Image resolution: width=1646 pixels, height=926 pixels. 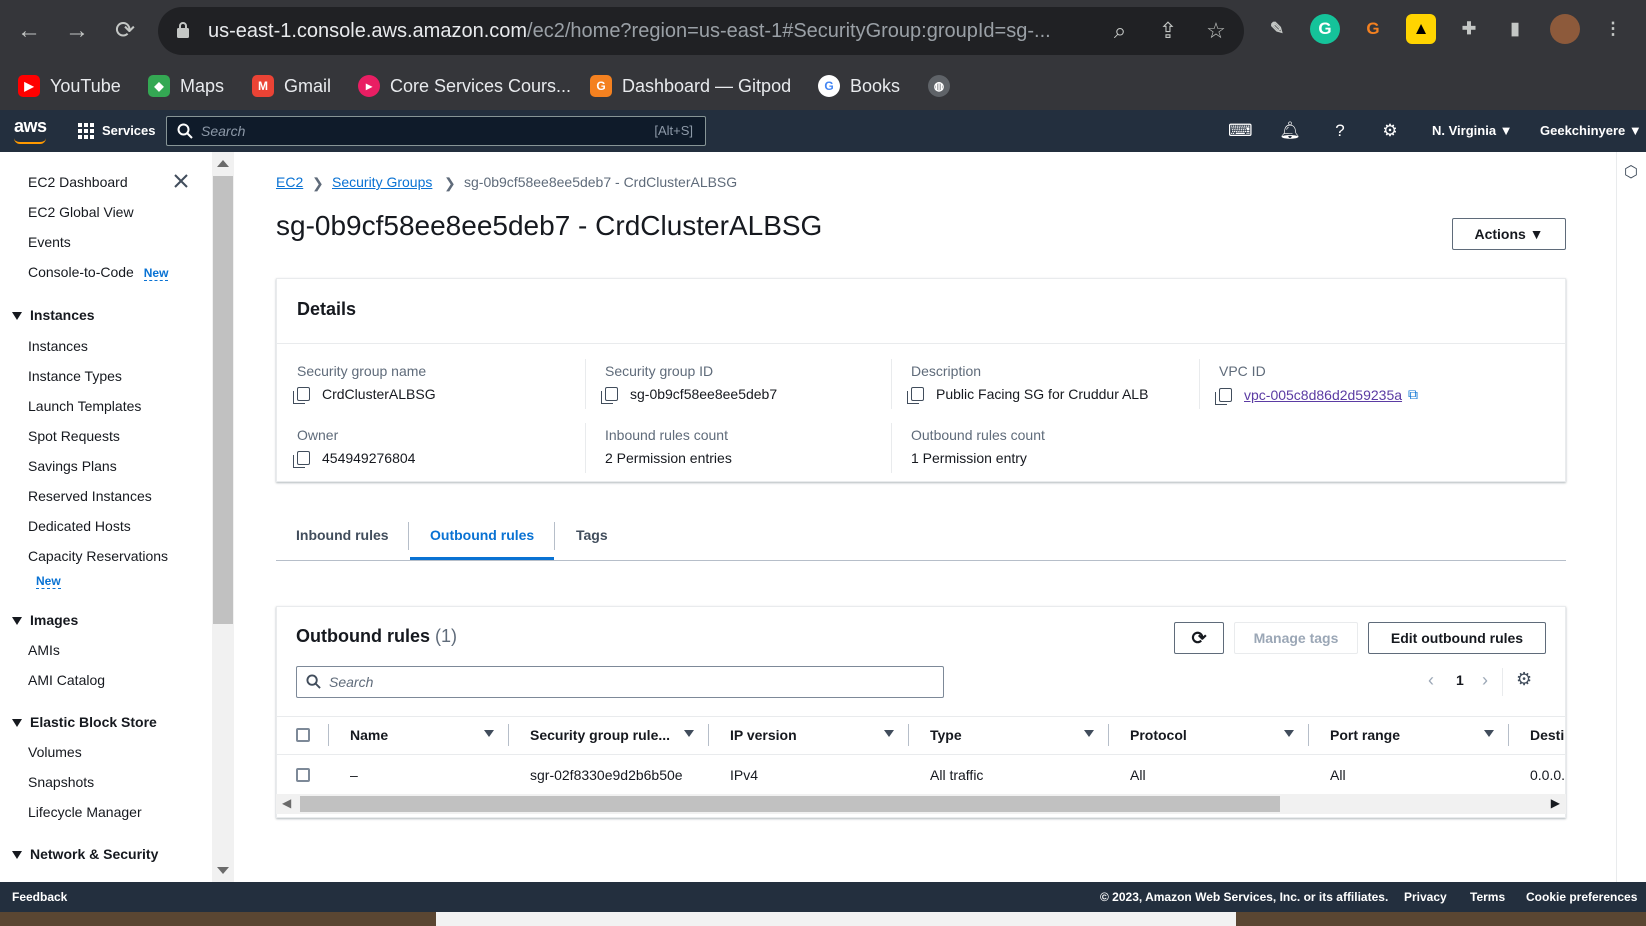 I want to click on scroll-left-icon: ◀, so click(x=286, y=803).